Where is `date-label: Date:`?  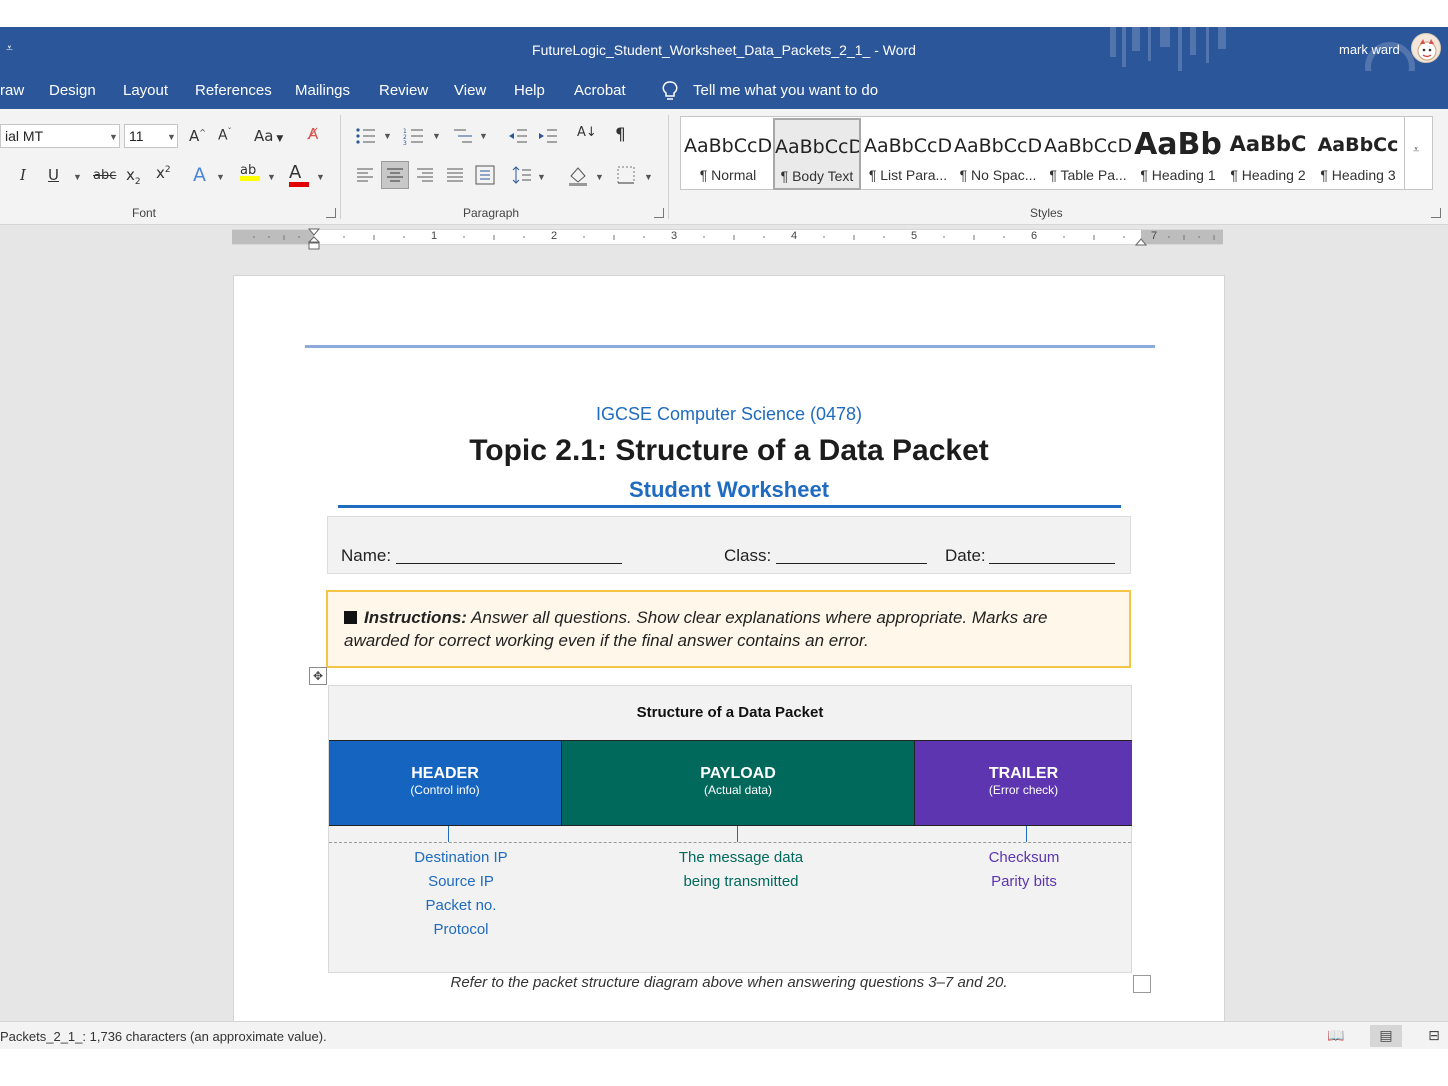 date-label: Date: is located at coordinates (965, 555).